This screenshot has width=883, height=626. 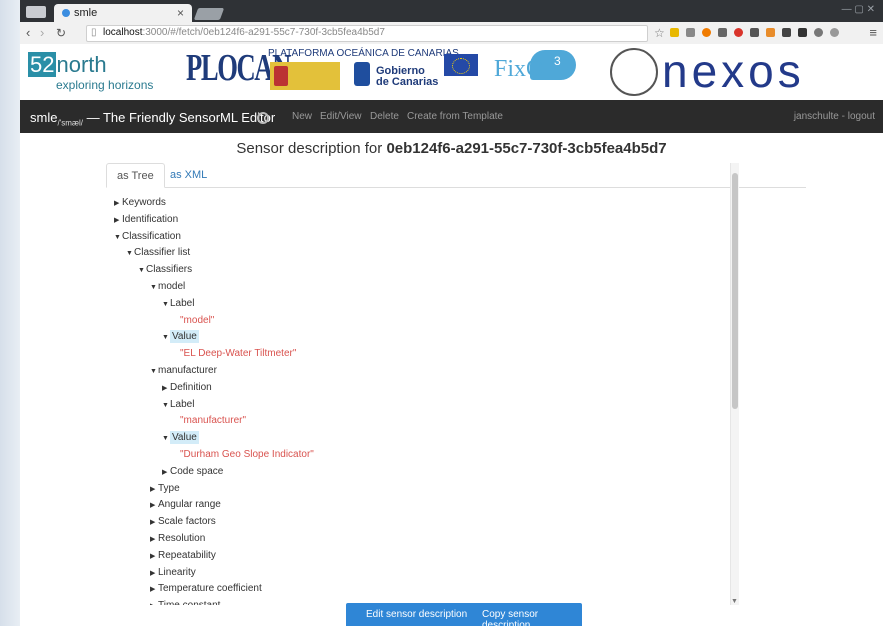 What do you see at coordinates (461, 65) in the screenshot?
I see `eu-flag-logo` at bounding box center [461, 65].